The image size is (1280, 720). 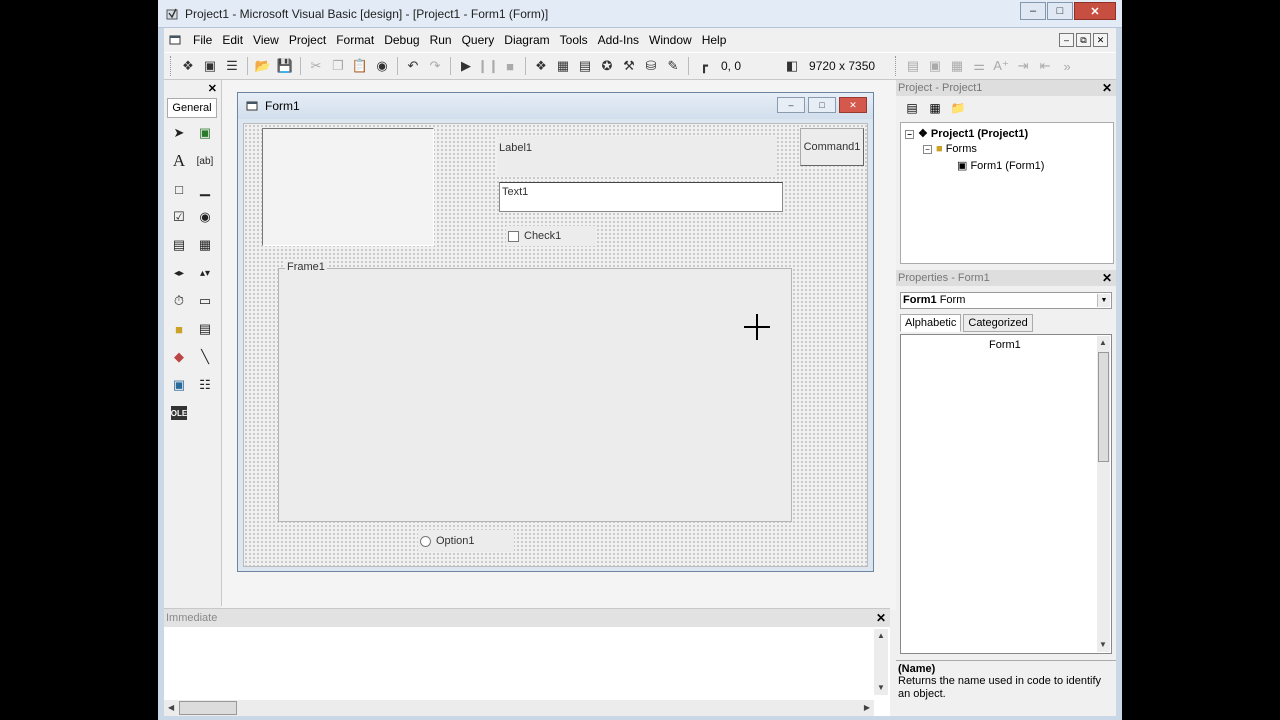 What do you see at coordinates (179, 413) in the screenshot?
I see `ole-tool-icon: OLE` at bounding box center [179, 413].